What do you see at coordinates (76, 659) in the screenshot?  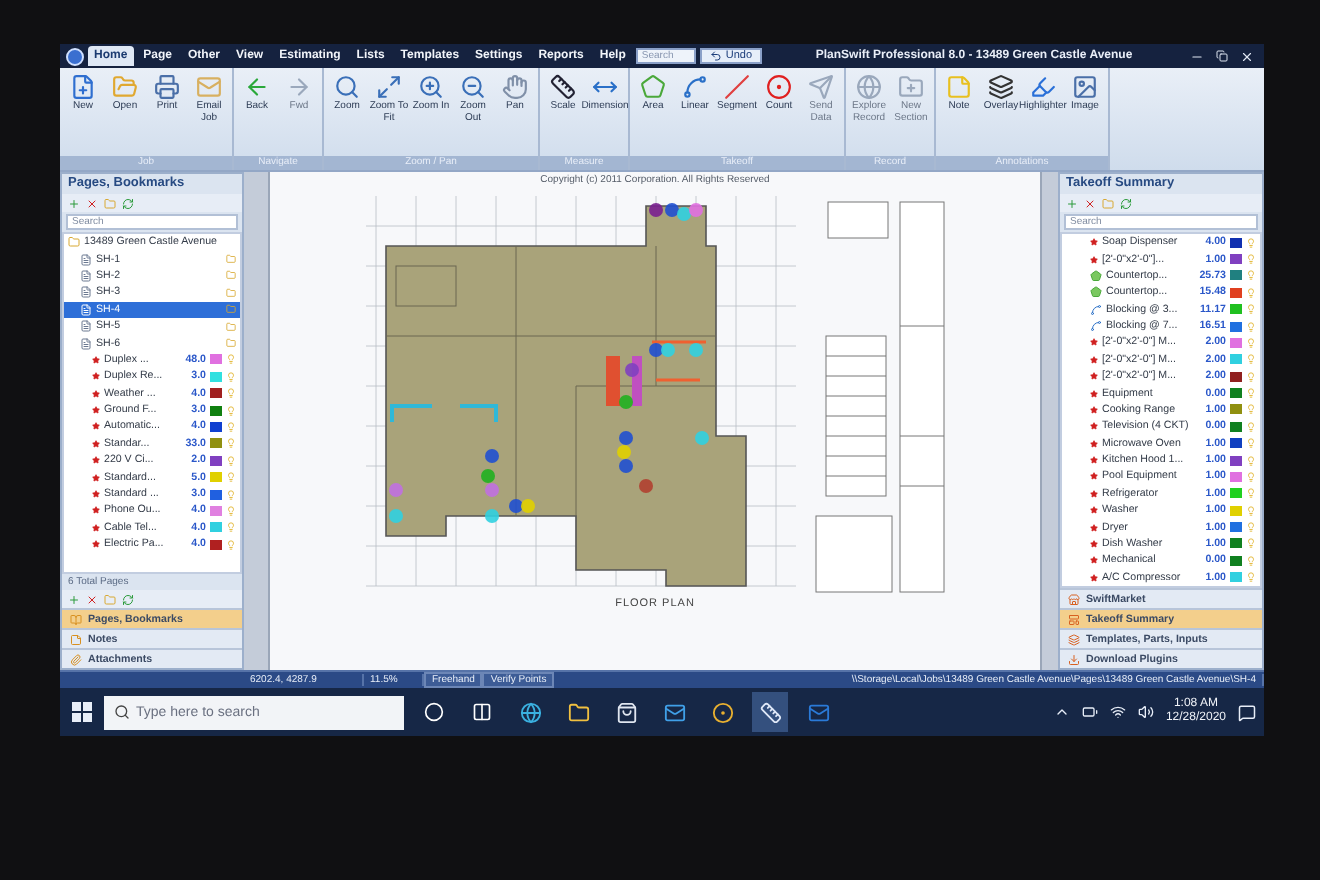 I see `paperclip-icon` at bounding box center [76, 659].